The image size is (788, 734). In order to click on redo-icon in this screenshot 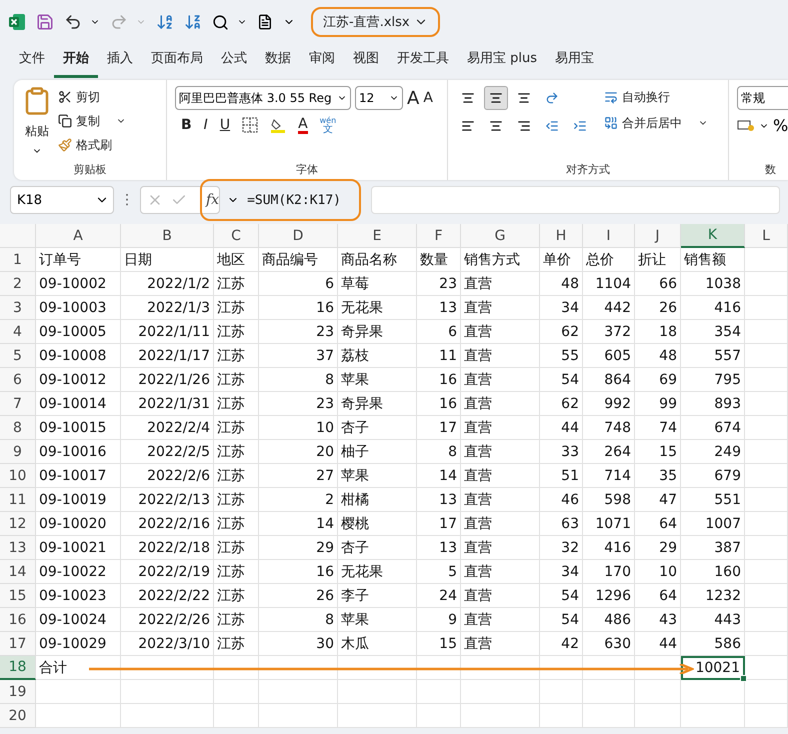, I will do `click(119, 22)`.